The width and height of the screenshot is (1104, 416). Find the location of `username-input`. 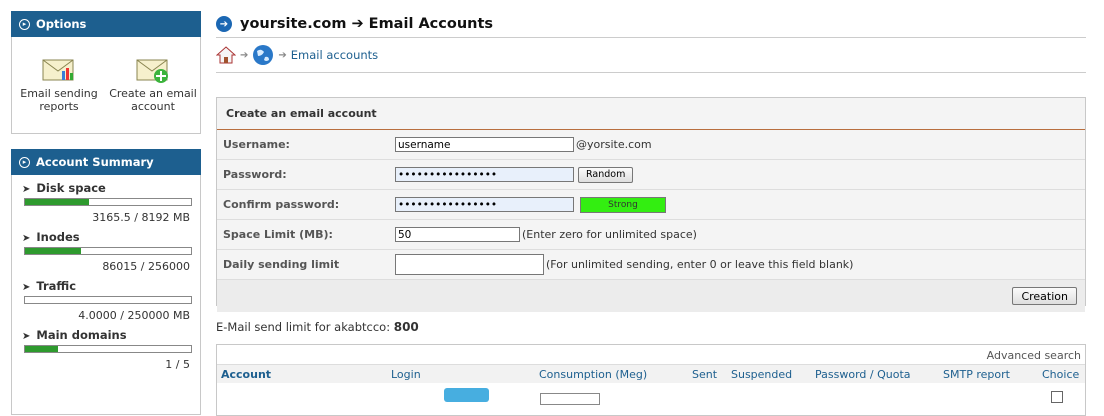

username-input is located at coordinates (484, 144).